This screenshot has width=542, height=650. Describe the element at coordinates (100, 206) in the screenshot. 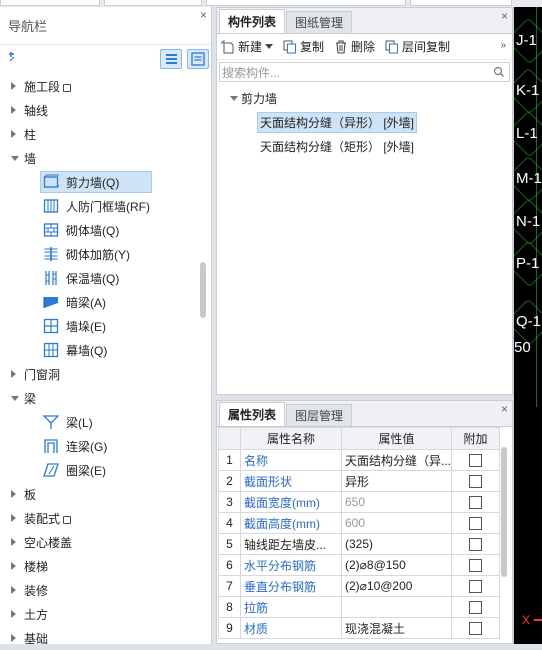

I see `nav-item-civil-defense-door-wall: 人防门框墙(RF)` at that location.